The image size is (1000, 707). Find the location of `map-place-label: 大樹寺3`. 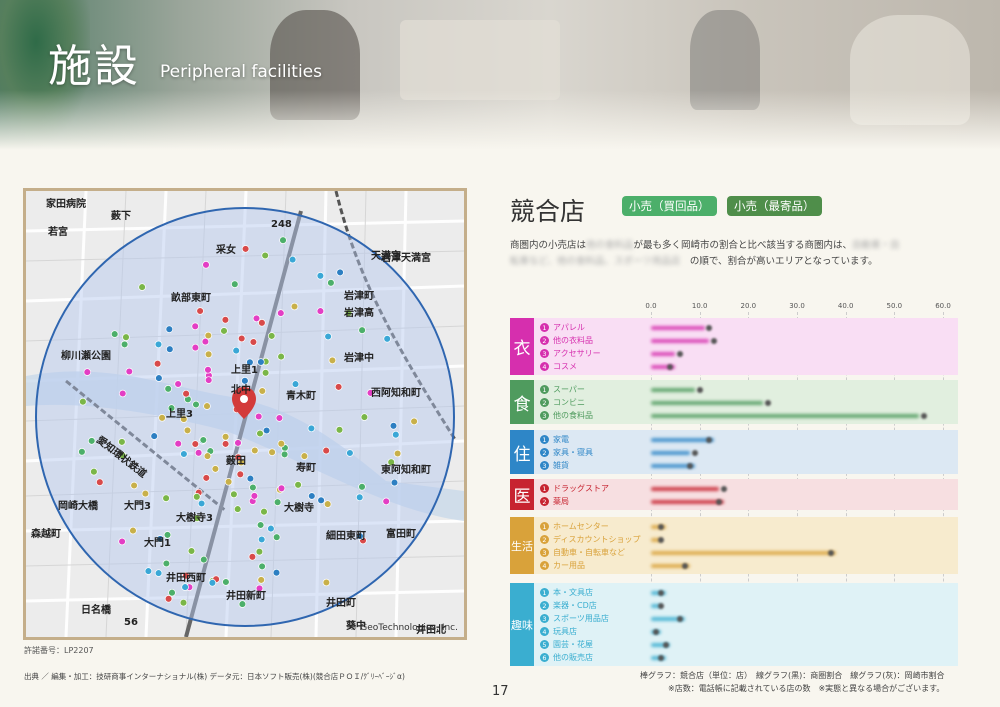

map-place-label: 大樹寺3 is located at coordinates (194, 517).